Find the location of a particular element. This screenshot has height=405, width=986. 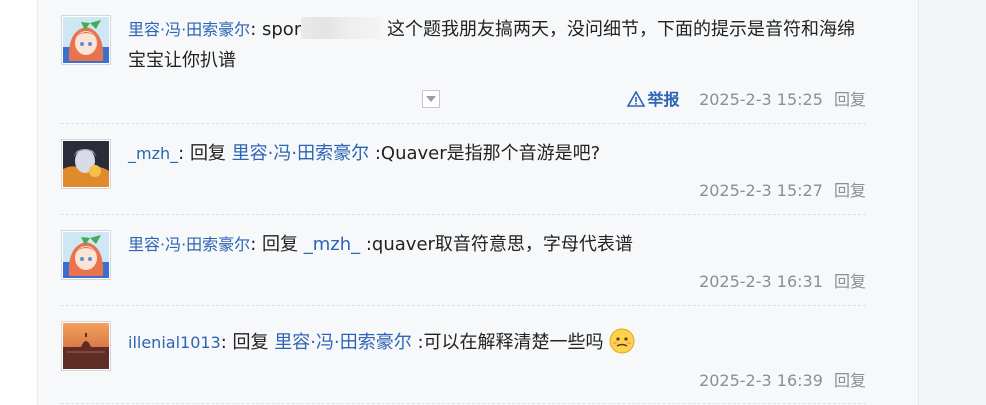

character-avatar-icon is located at coordinates (86, 164).